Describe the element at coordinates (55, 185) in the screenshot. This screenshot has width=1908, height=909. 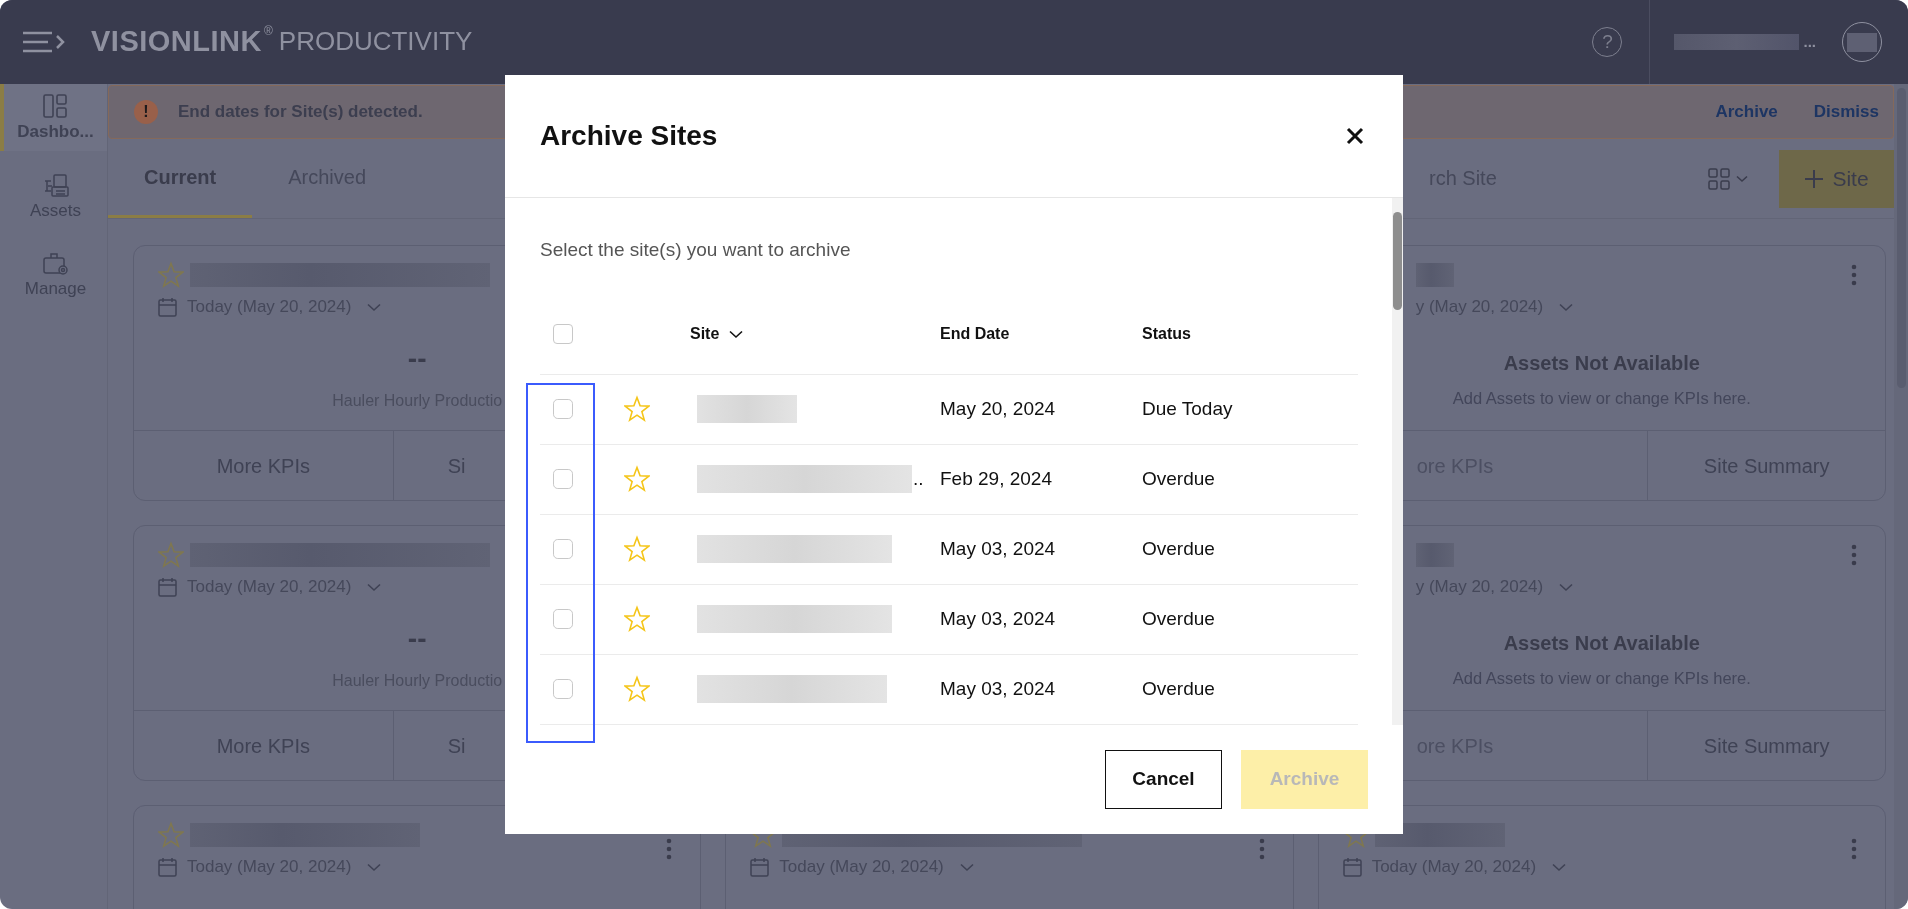
I see `machine-icon` at that location.